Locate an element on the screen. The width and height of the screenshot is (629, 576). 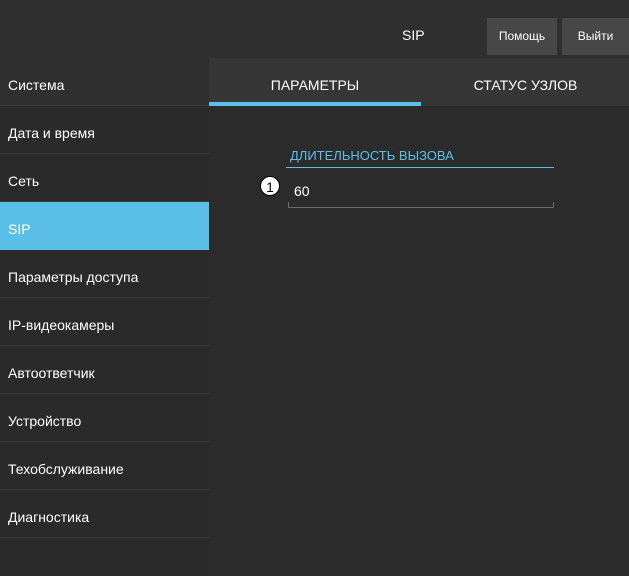
sidebar-item-label: Параметры доступа is located at coordinates (73, 277).